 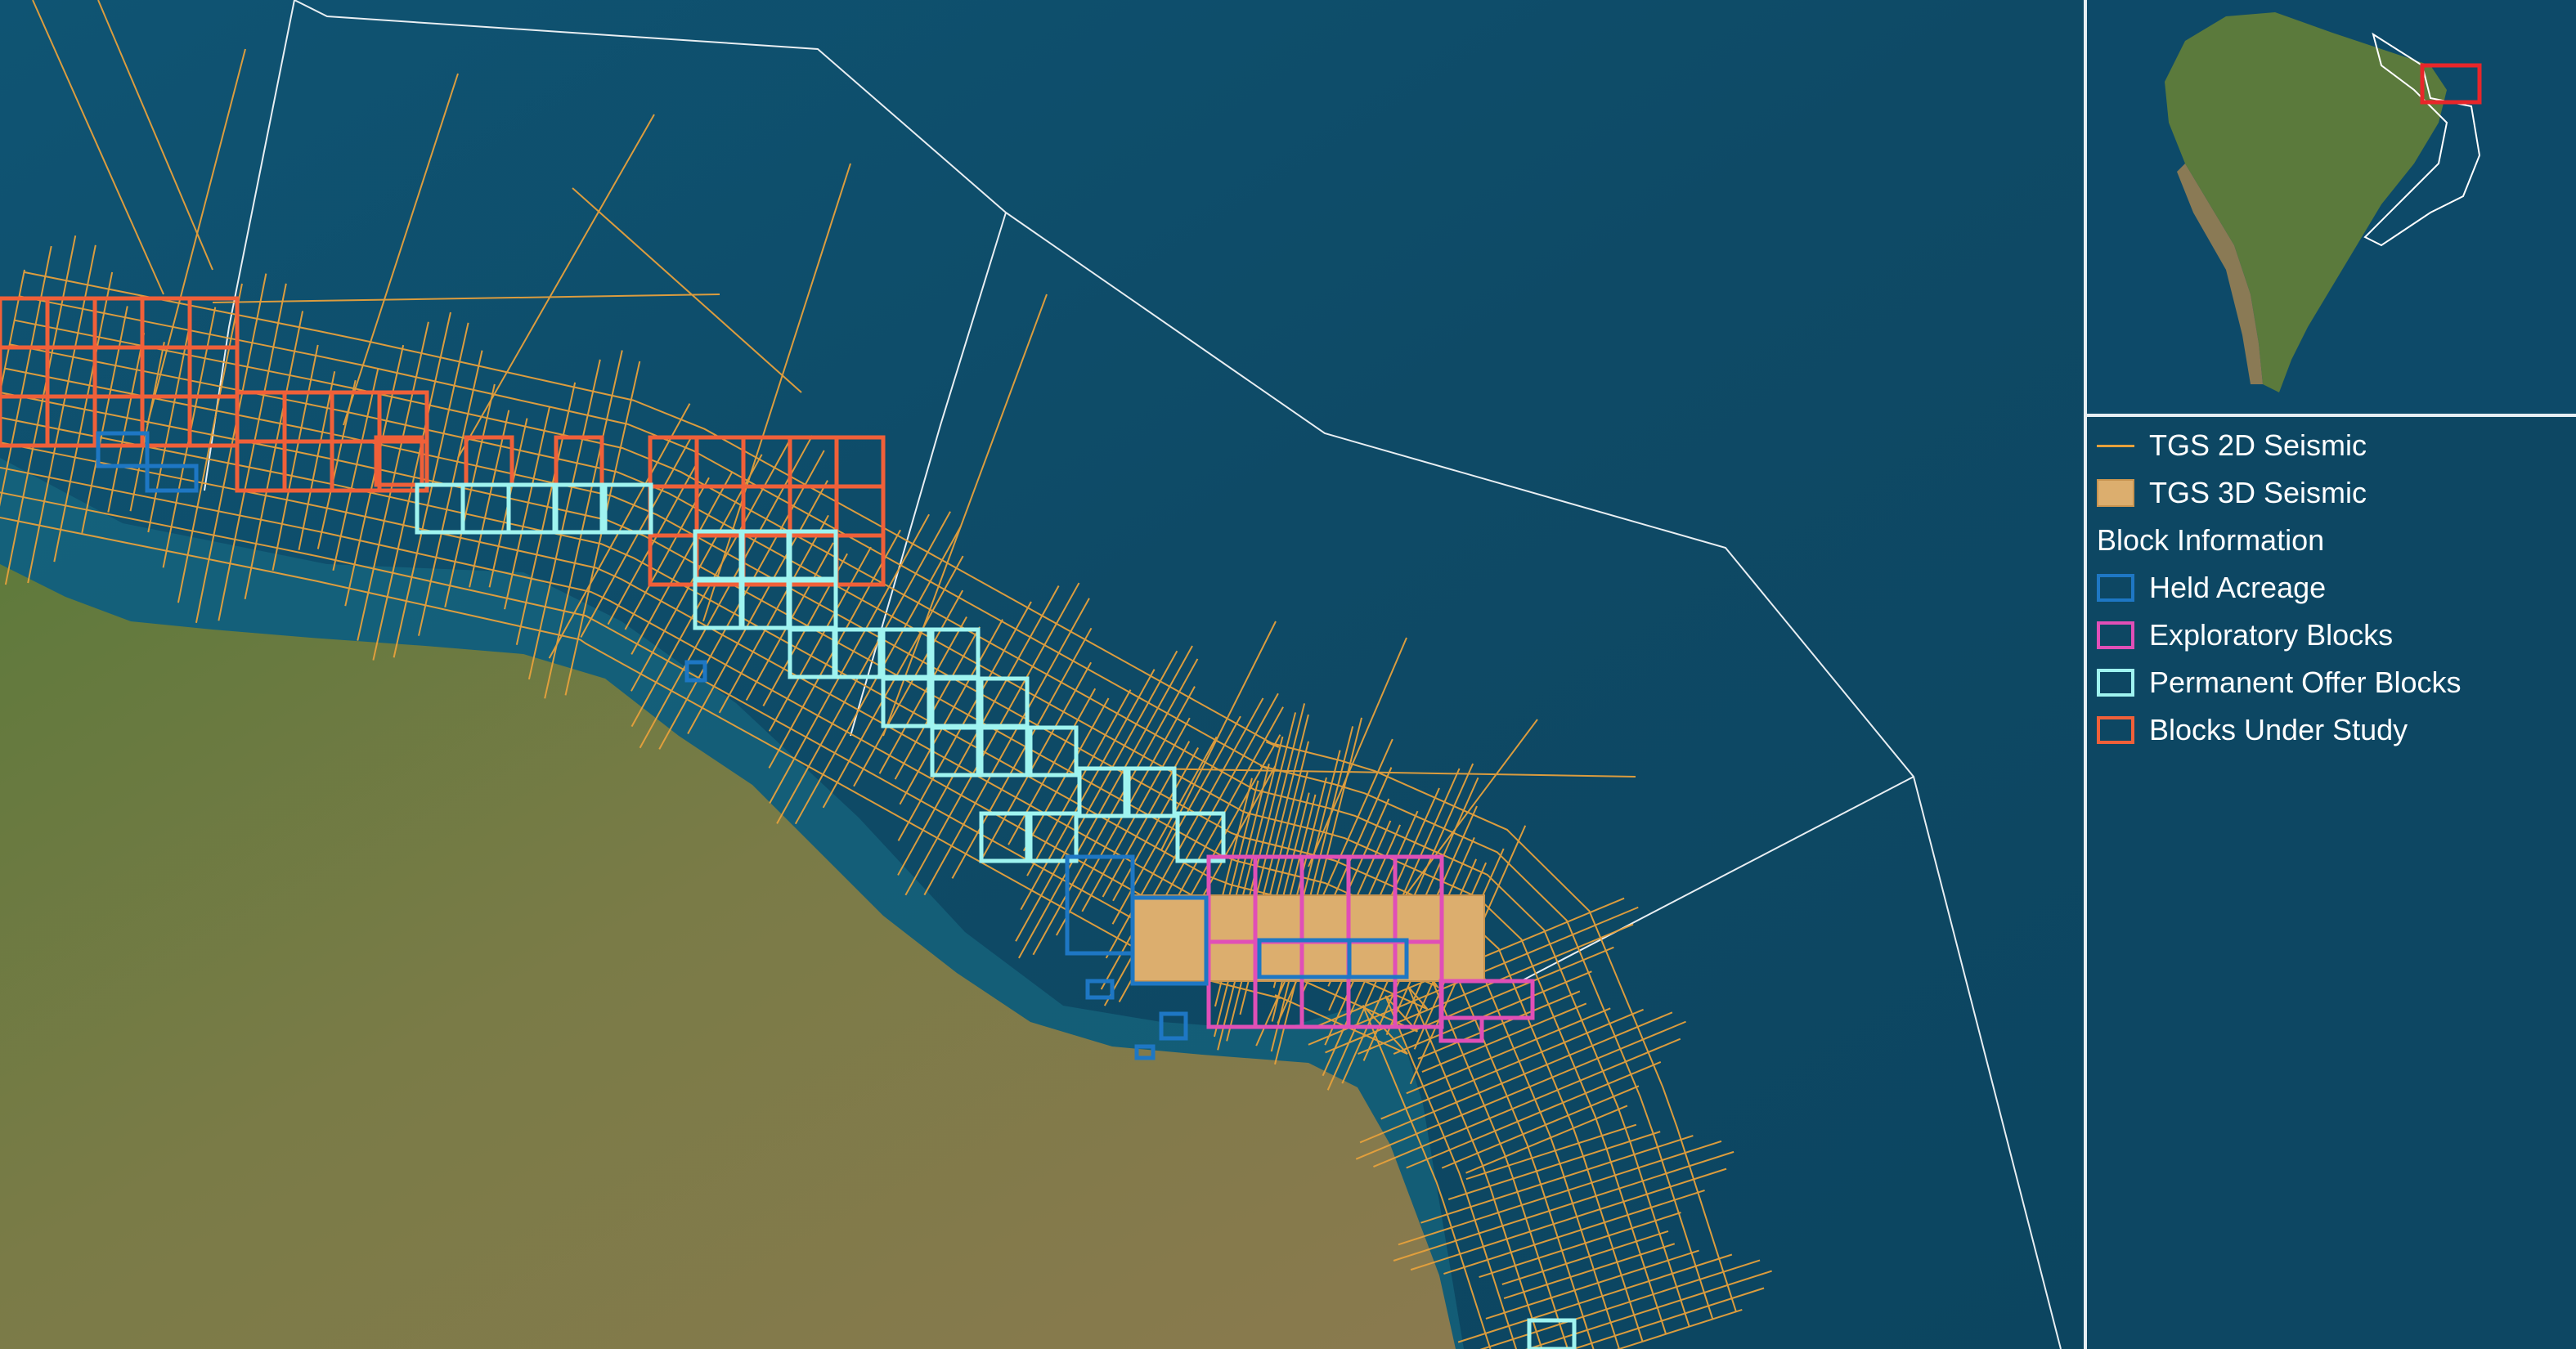 I want to click on seismic-2d-line-icon, so click(x=2115, y=445).